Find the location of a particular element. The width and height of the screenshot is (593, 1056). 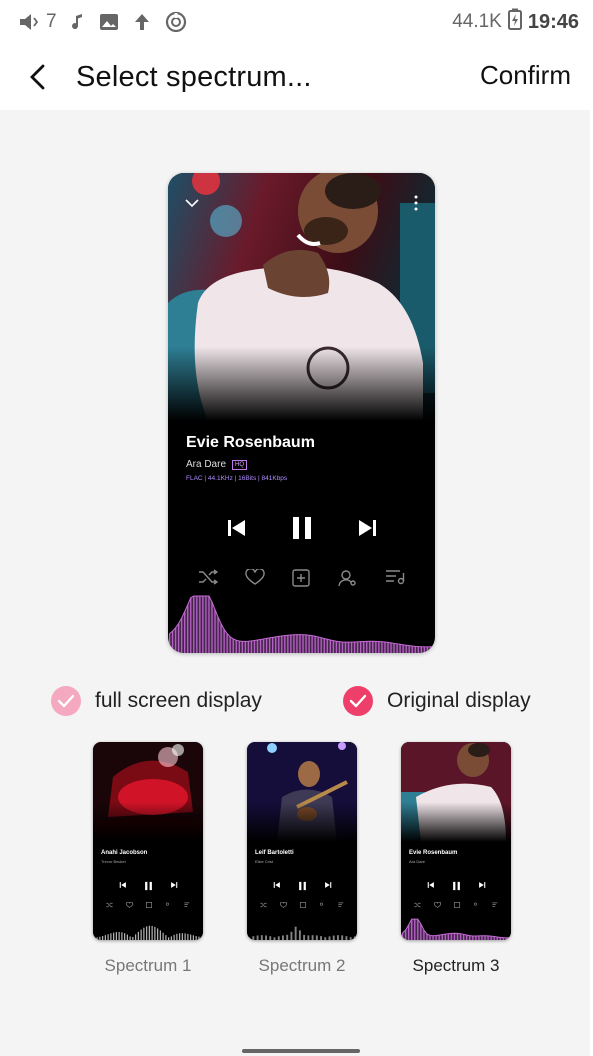

spectrum-1-visualizer is located at coordinates (148, 932).